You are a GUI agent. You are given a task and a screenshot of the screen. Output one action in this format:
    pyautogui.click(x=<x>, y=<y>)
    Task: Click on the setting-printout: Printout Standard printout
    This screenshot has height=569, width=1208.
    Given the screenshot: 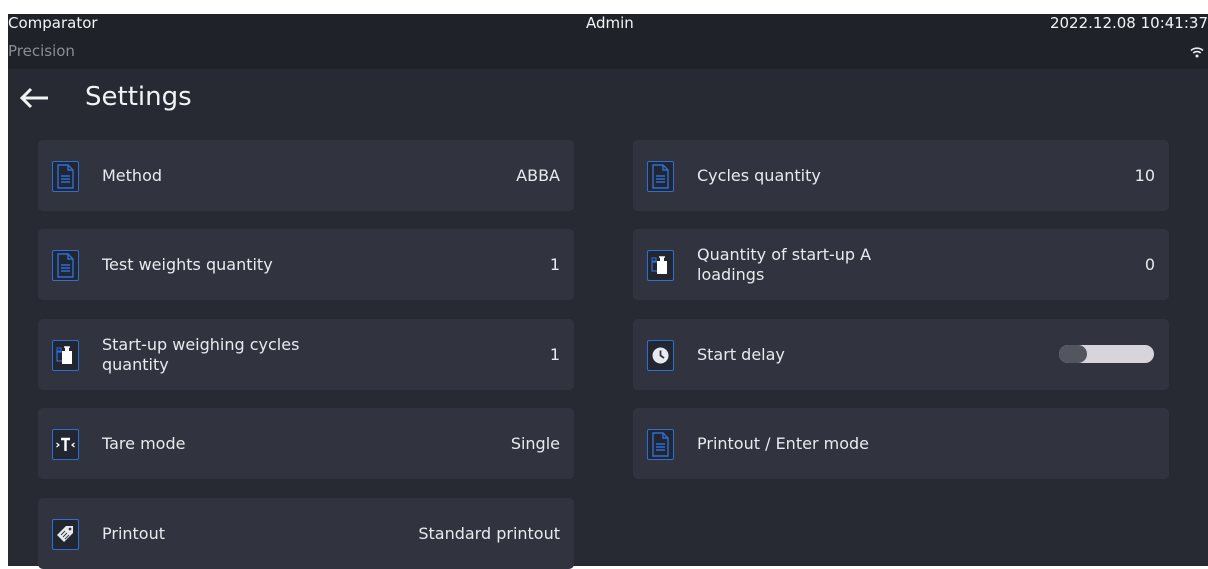 What is the action you would take?
    pyautogui.click(x=306, y=533)
    